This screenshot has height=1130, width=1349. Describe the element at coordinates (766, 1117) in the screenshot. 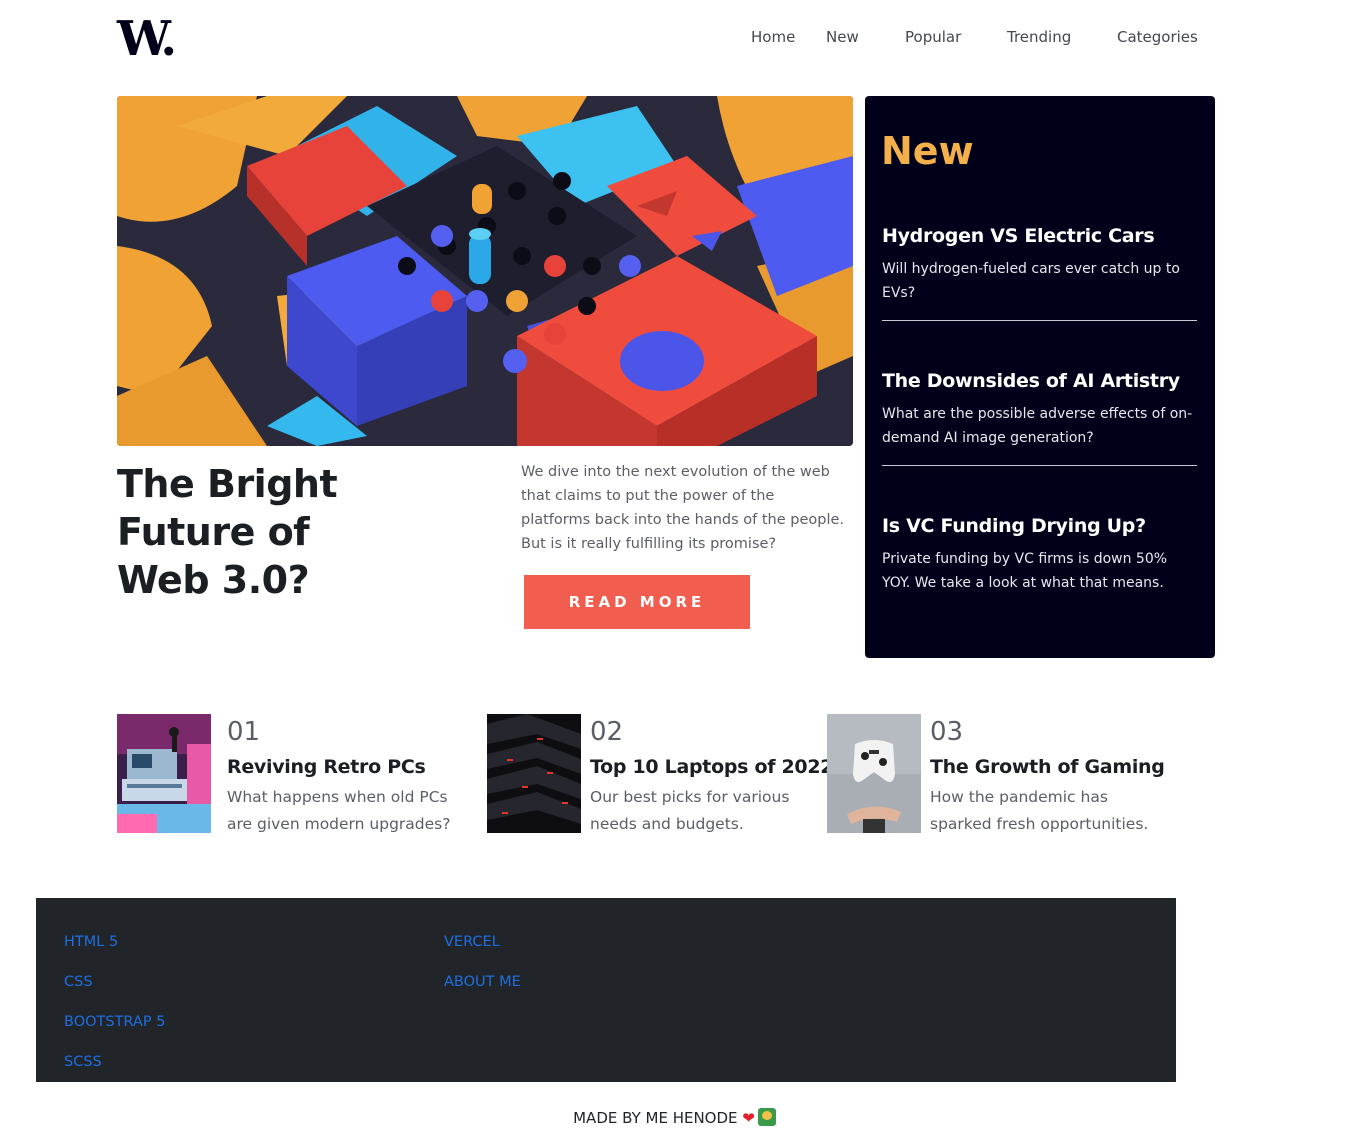

I see `cat-emoji-icon` at that location.